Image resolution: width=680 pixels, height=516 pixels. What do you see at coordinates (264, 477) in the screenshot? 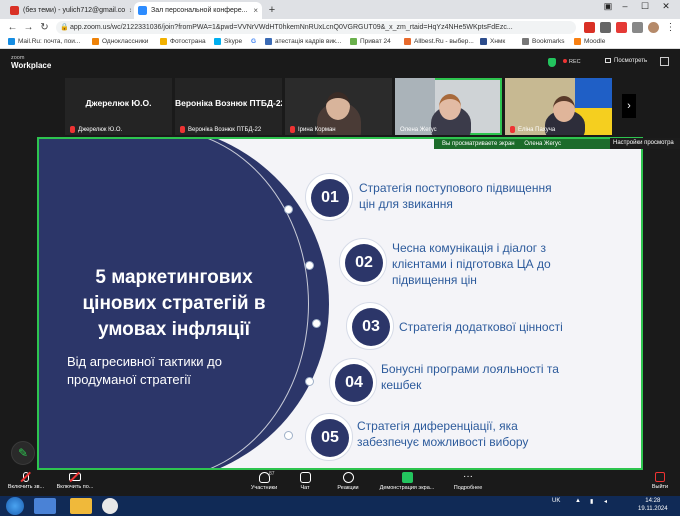
I see `participants-icon` at bounding box center [264, 477].